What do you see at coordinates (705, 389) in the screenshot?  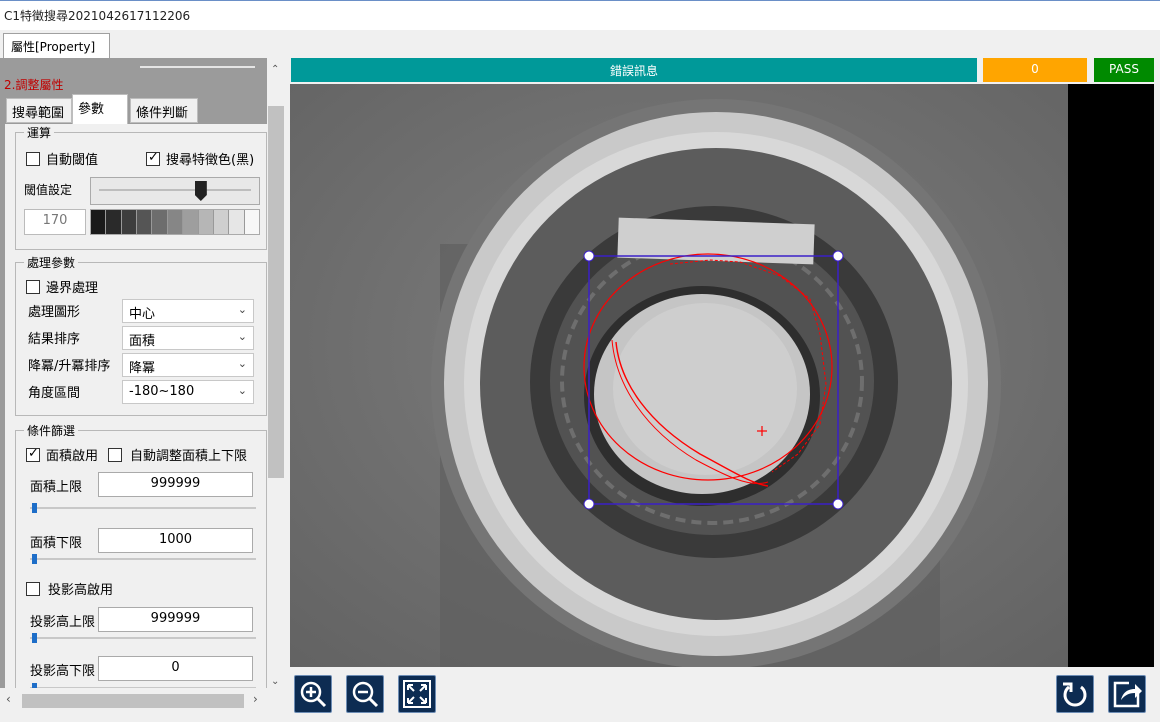 I see `disc-glare` at bounding box center [705, 389].